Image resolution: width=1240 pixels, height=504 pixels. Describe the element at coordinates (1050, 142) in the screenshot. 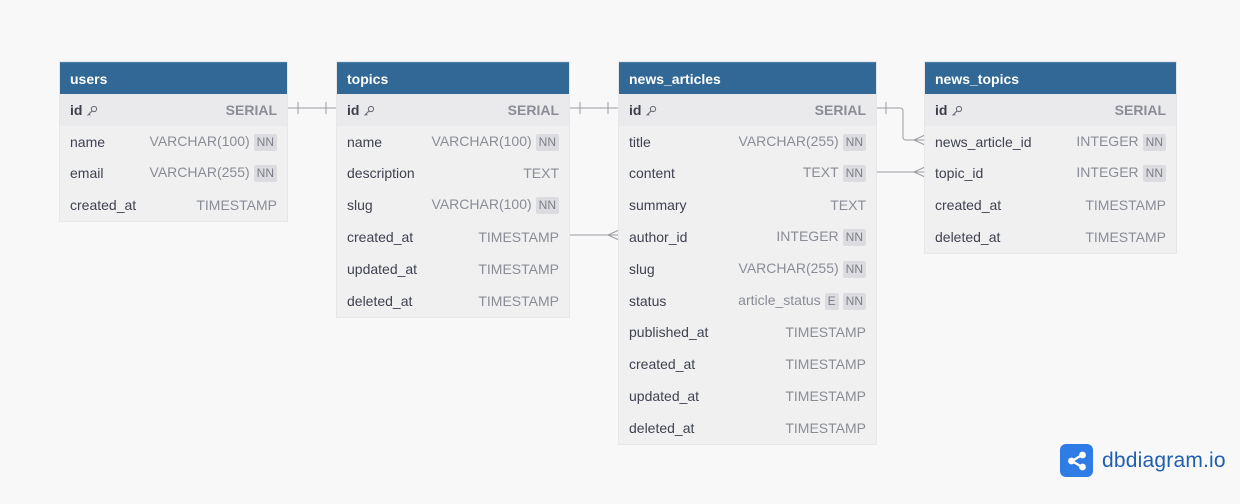

I see `field-row: news_article_id INTEGER NN` at that location.